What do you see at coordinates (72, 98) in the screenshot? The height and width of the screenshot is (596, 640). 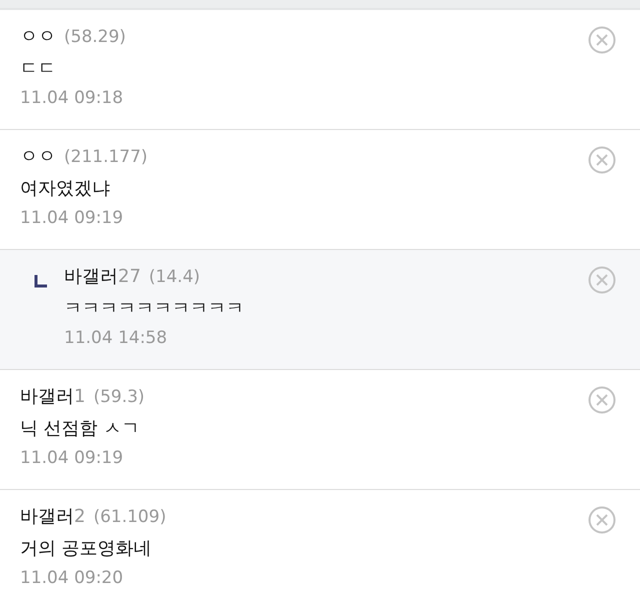 I see `comment-date: 11.04 09:18` at bounding box center [72, 98].